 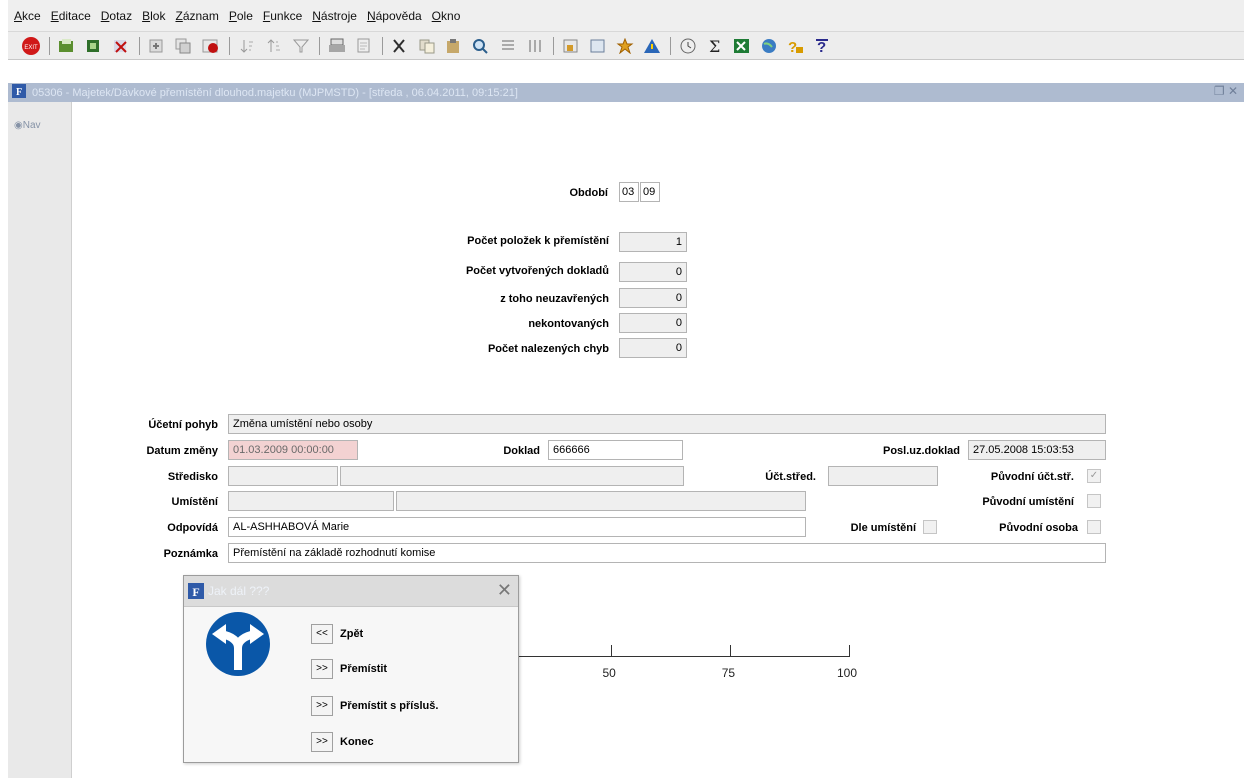 What do you see at coordinates (183, 425) in the screenshot?
I see `ucetni-pohyb-label: Účetní pohyb` at bounding box center [183, 425].